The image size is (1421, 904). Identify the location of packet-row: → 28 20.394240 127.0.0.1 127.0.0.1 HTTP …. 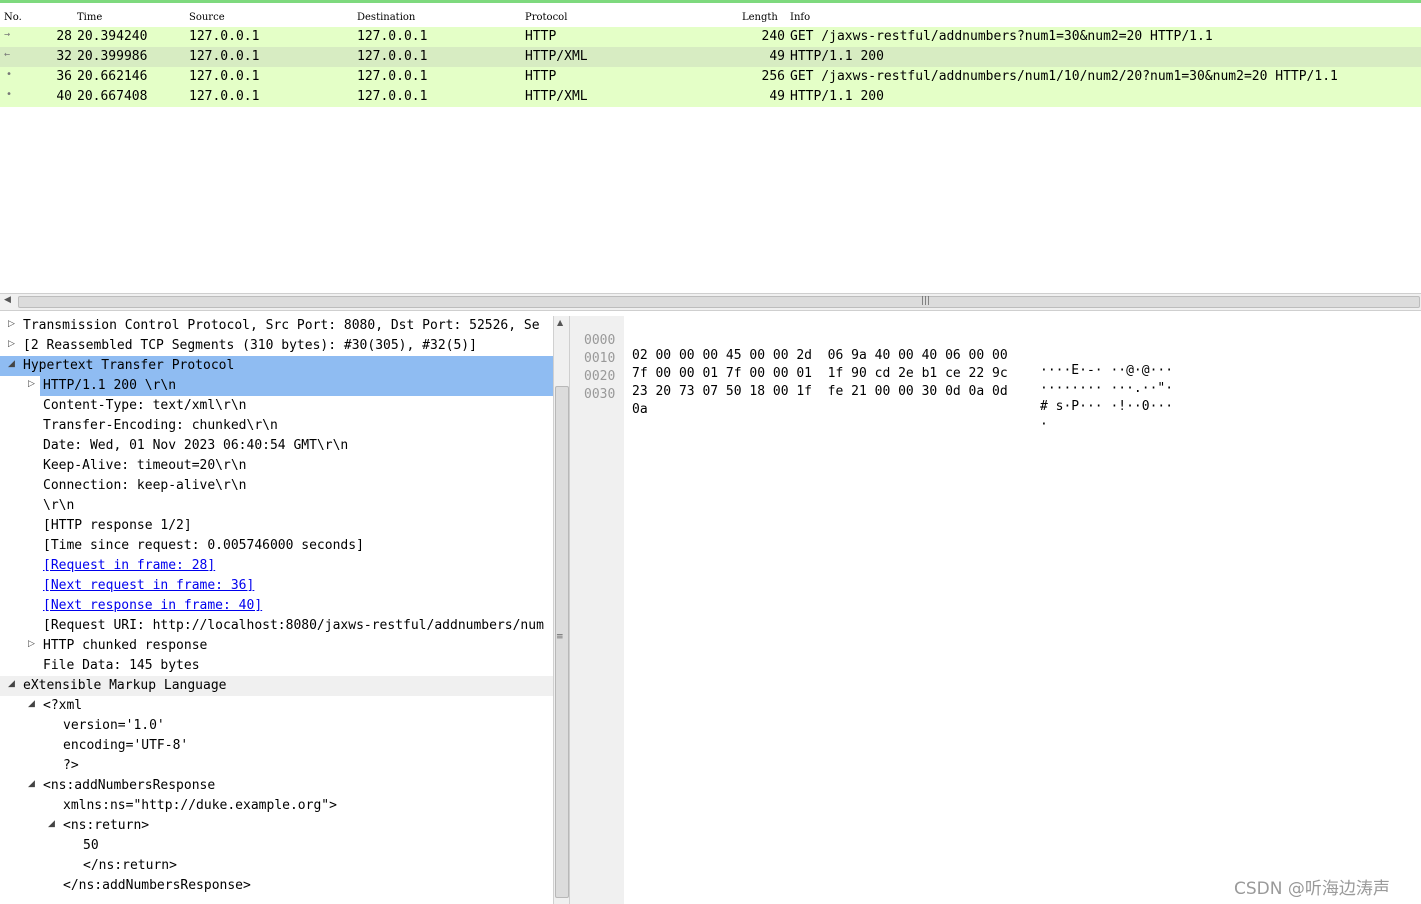
(710, 37).